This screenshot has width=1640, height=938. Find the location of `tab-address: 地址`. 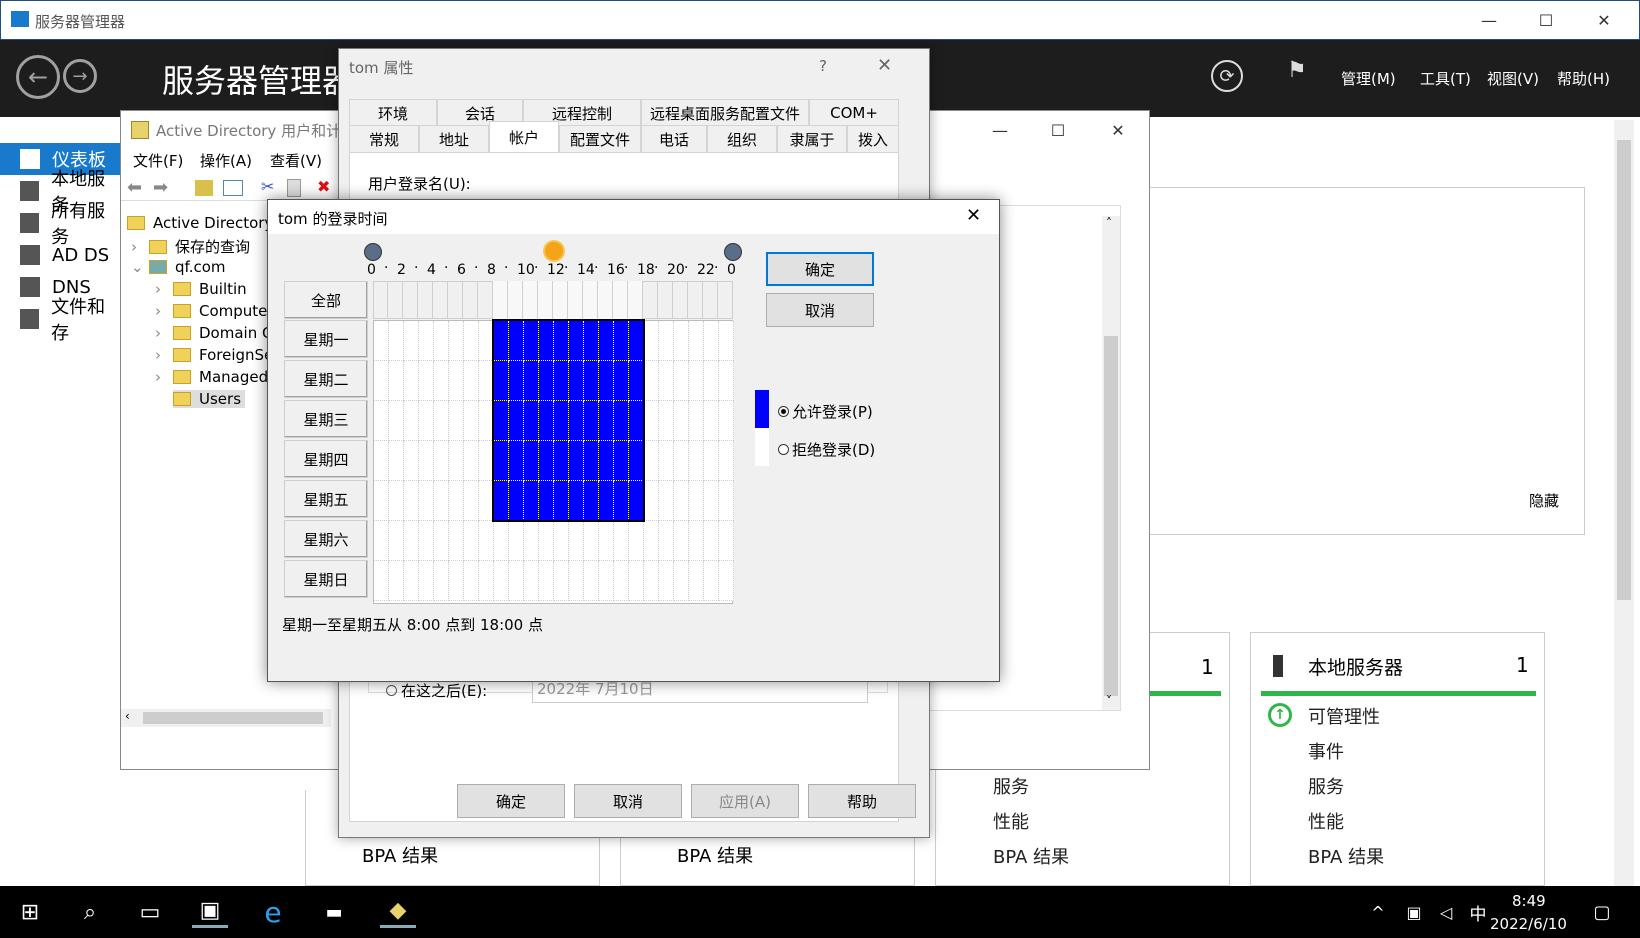

tab-address: 地址 is located at coordinates (454, 139).